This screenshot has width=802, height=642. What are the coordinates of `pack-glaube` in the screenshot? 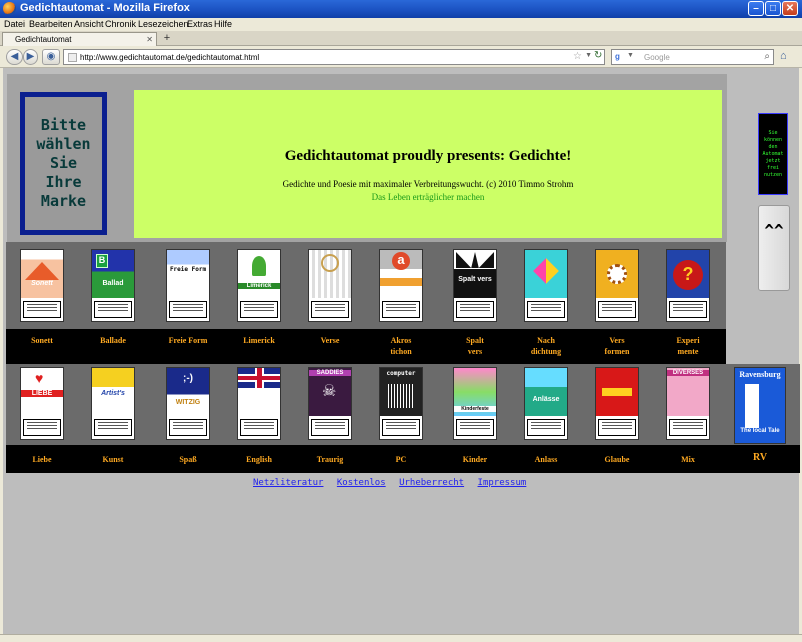 It's located at (617, 403).